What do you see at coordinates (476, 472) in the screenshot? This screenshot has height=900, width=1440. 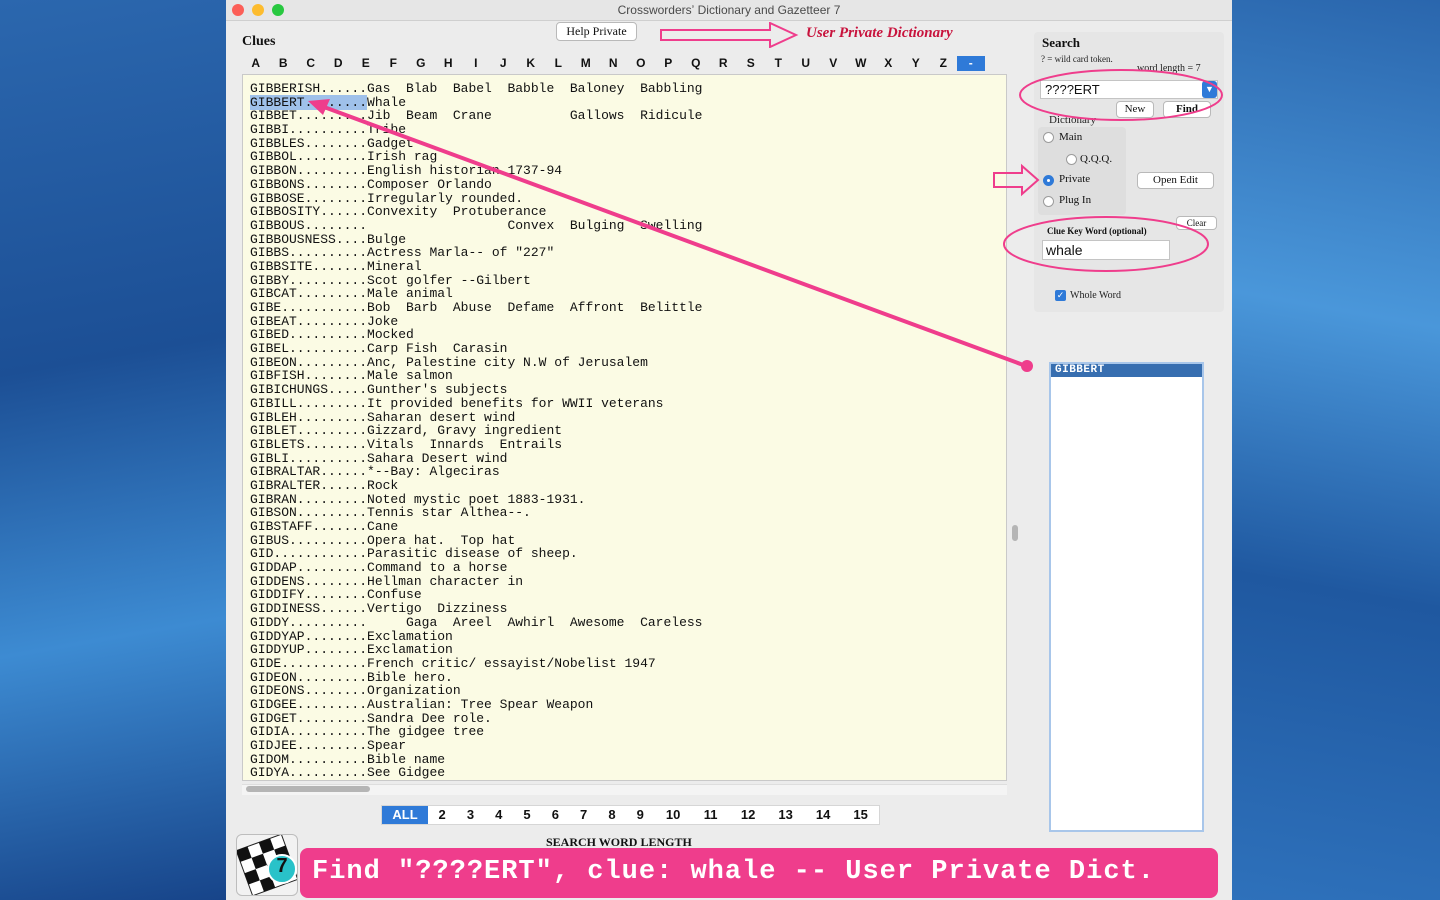 I see `clue-row: GIBRALTAR......*--Bay: Algeciras` at bounding box center [476, 472].